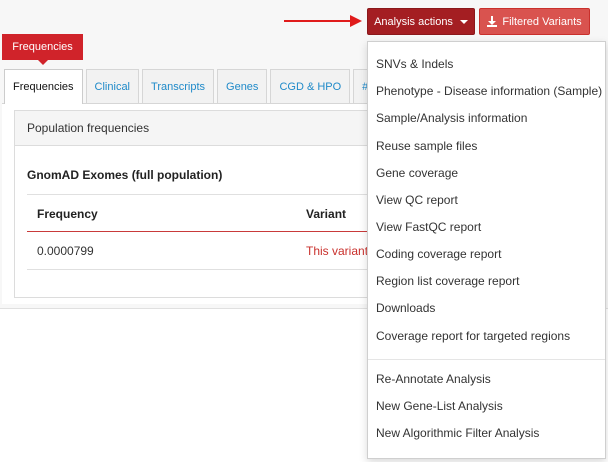  Describe the element at coordinates (112, 86) in the screenshot. I see `tab-clinical: Clinical` at that location.